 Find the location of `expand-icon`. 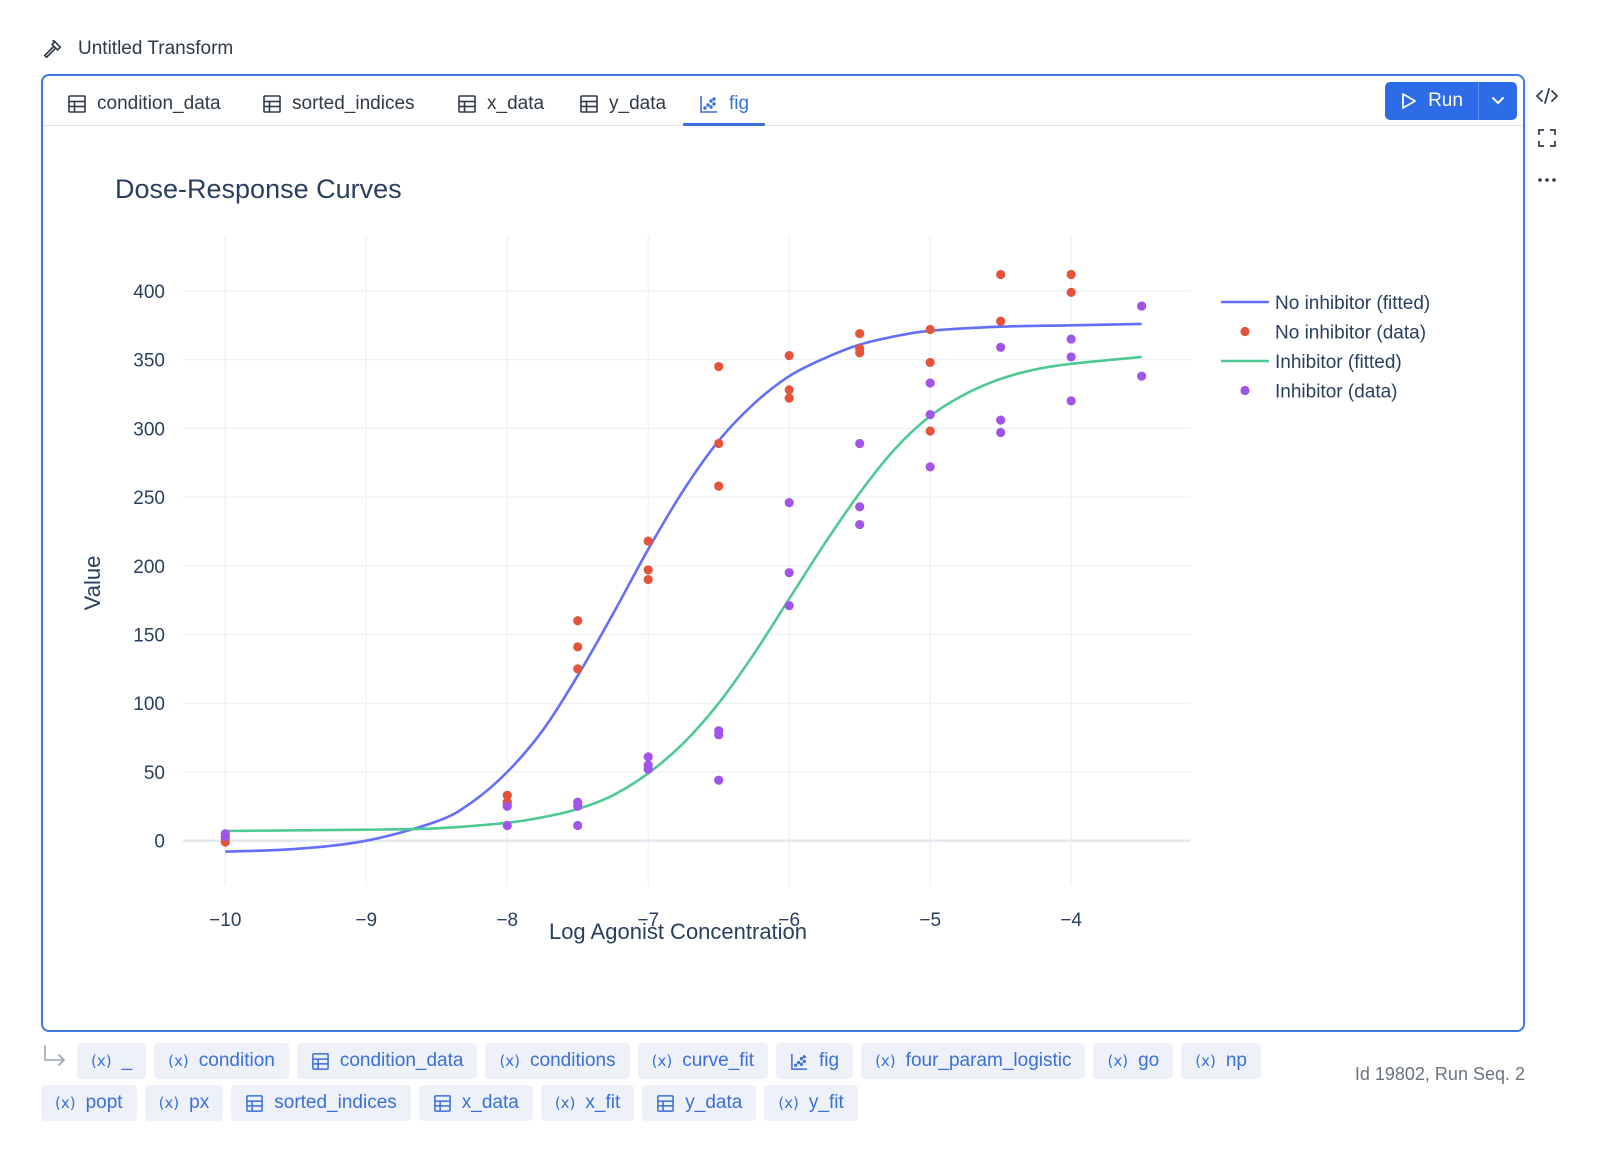

expand-icon is located at coordinates (1547, 138).